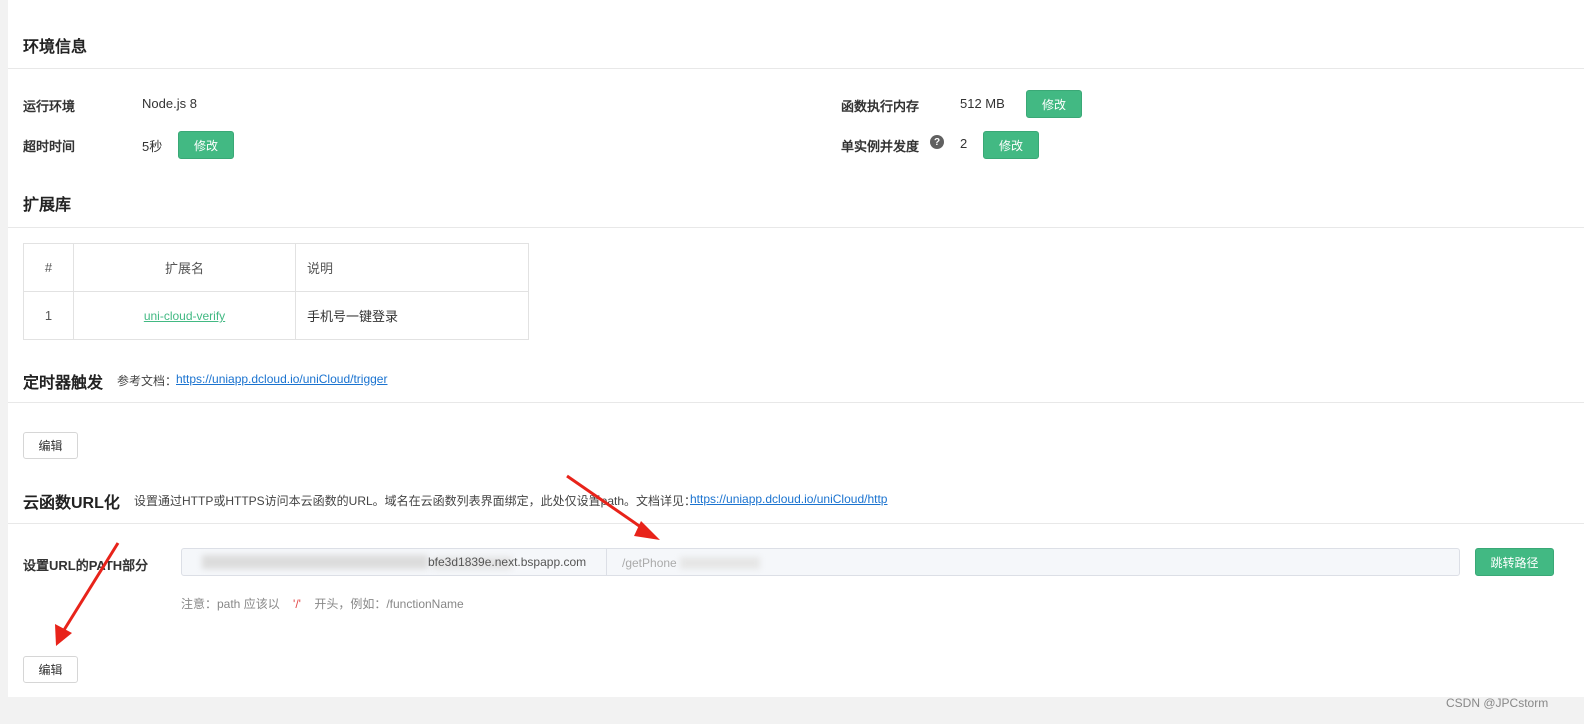  I want to click on row-desc: 手机号一键登录, so click(412, 315).